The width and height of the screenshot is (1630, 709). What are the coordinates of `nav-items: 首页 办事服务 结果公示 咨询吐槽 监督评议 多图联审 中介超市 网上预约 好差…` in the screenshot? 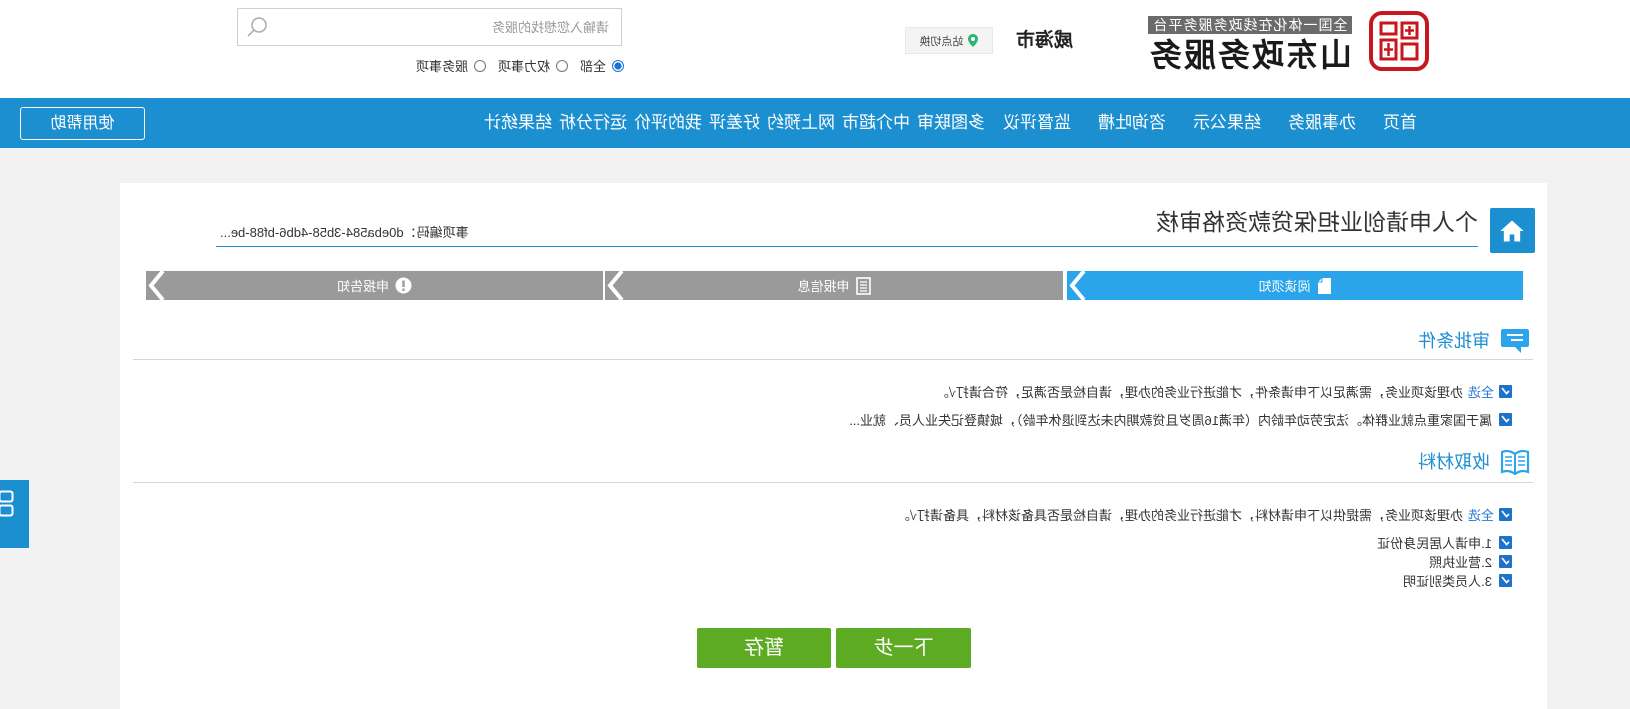 It's located at (947, 123).